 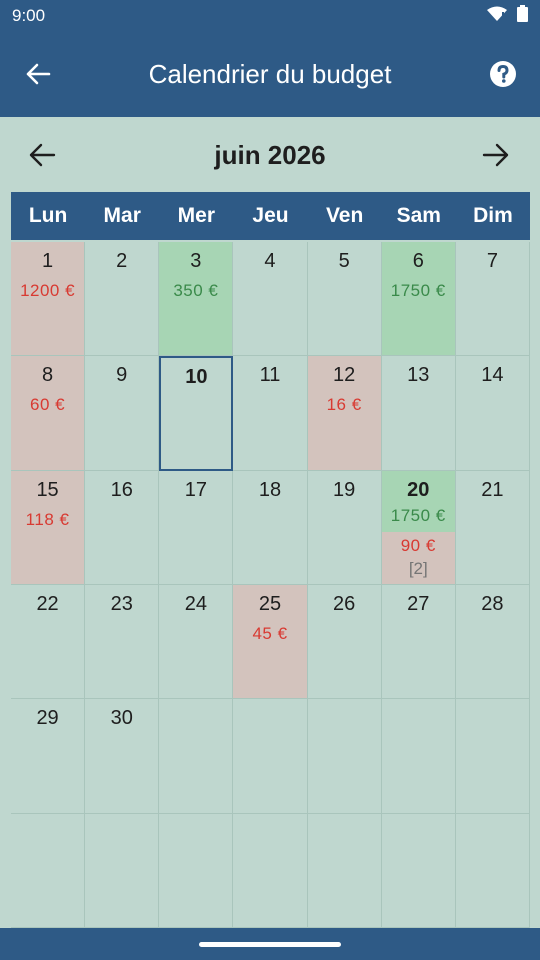 I want to click on day-number: 17, so click(x=195, y=489).